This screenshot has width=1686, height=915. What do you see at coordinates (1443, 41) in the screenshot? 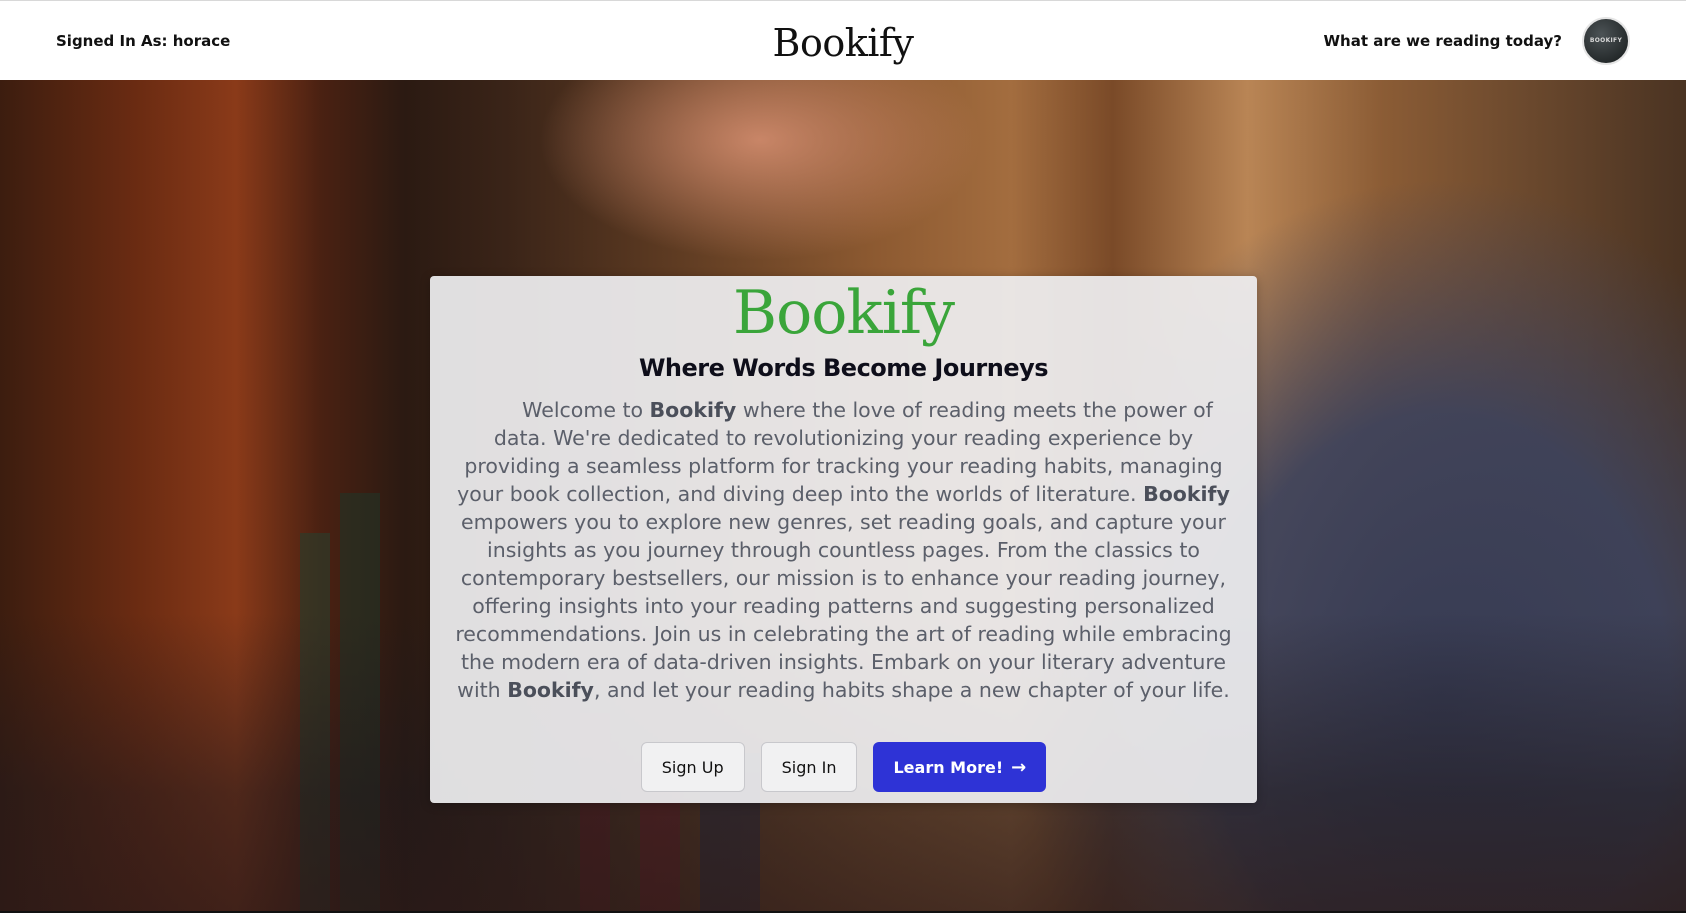
I see `reading-prompt: What are we reading today?` at bounding box center [1443, 41].